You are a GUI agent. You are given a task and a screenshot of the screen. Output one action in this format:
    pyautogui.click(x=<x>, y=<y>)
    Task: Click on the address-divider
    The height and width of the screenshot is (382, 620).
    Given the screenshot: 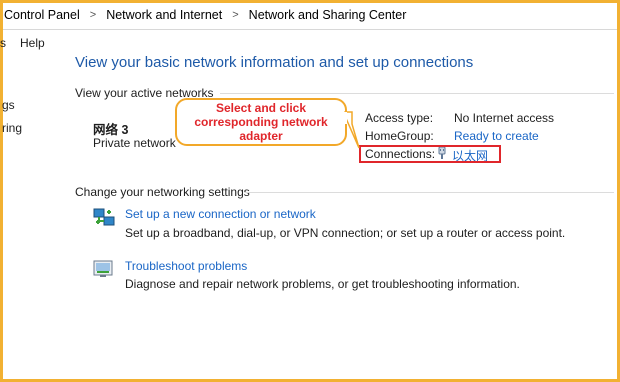 What is the action you would take?
    pyautogui.click(x=310, y=29)
    